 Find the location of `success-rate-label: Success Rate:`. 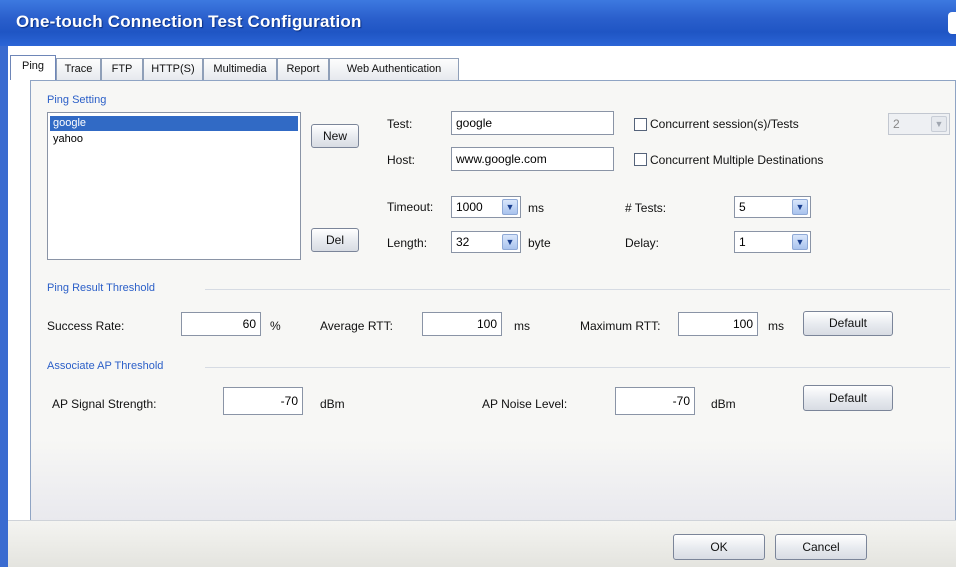

success-rate-label: Success Rate: is located at coordinates (86, 326).